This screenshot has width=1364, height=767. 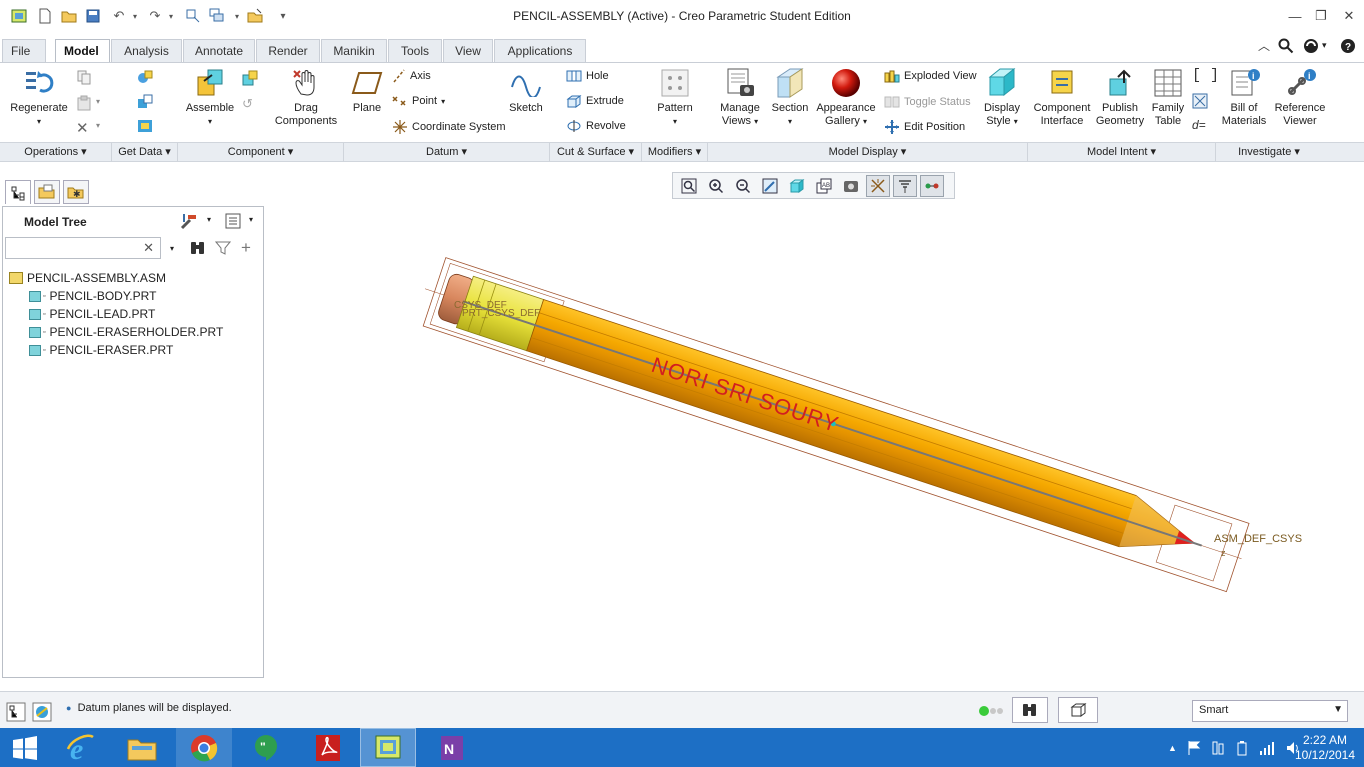 I want to click on extrude-button: Extrude, so click(x=595, y=101).